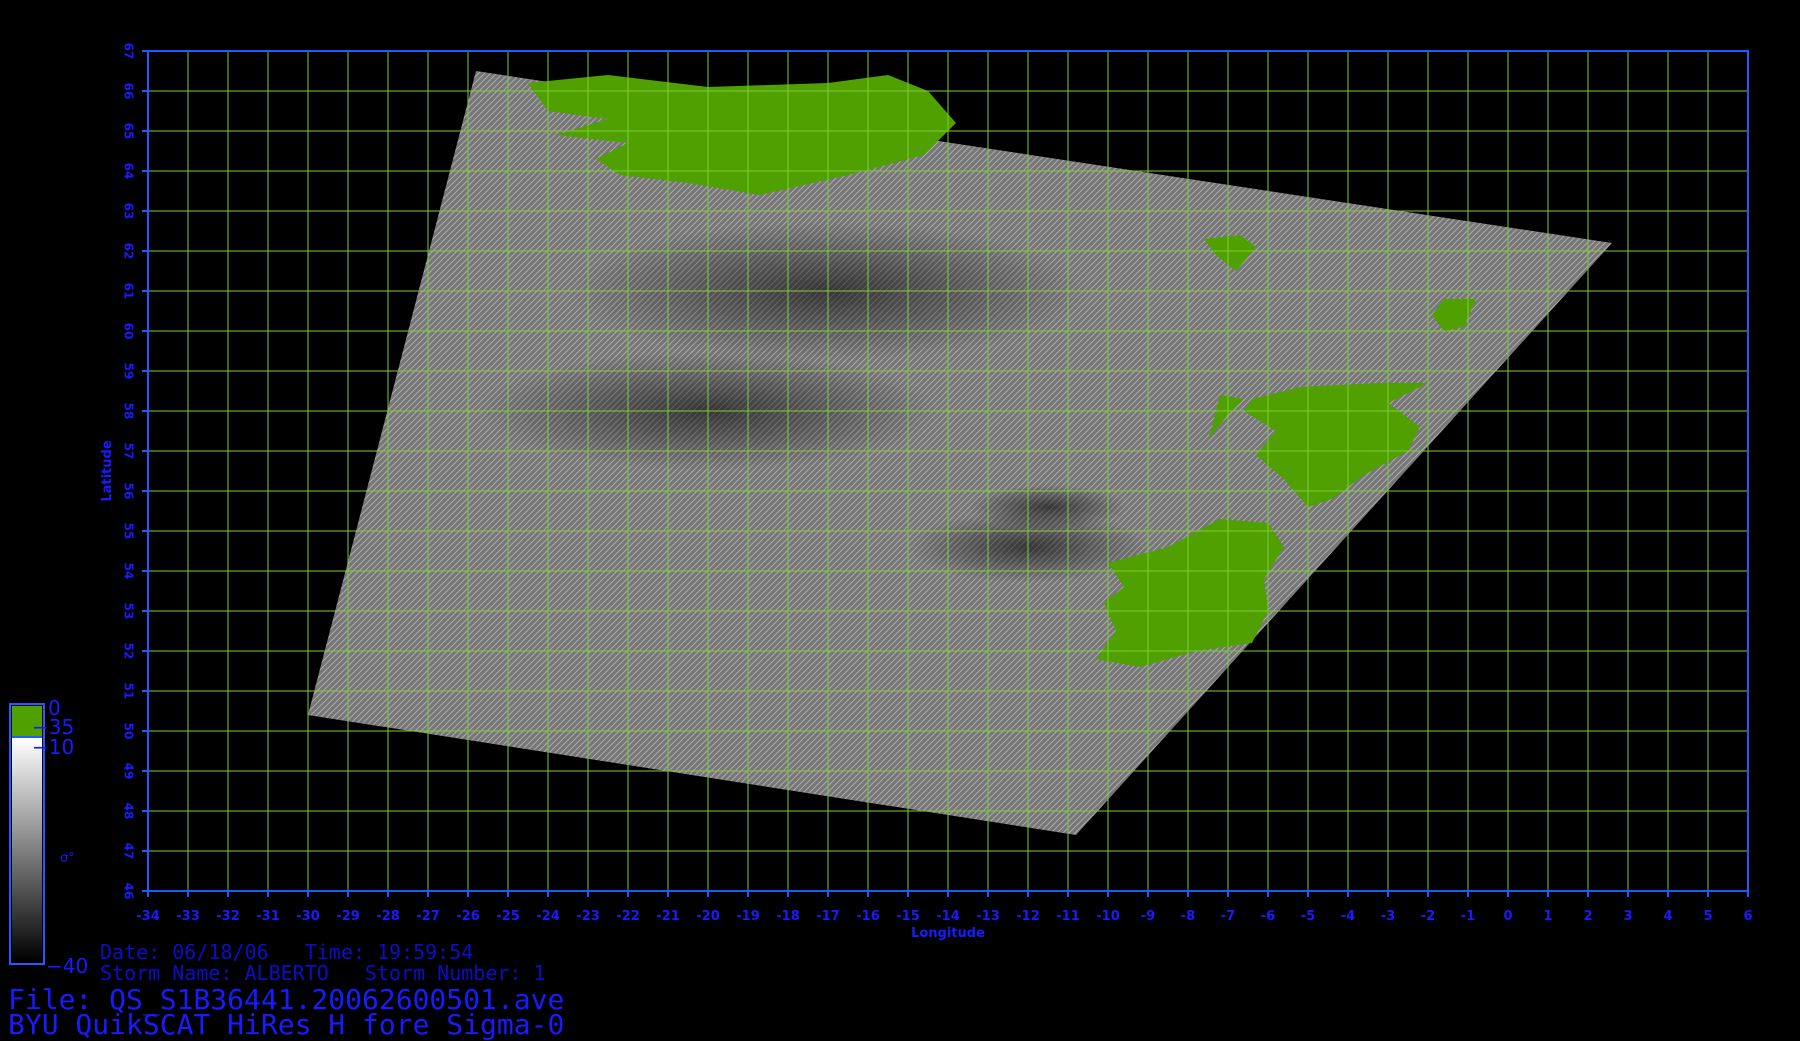  I want to click on lat-tick-label: 47, so click(129, 851).